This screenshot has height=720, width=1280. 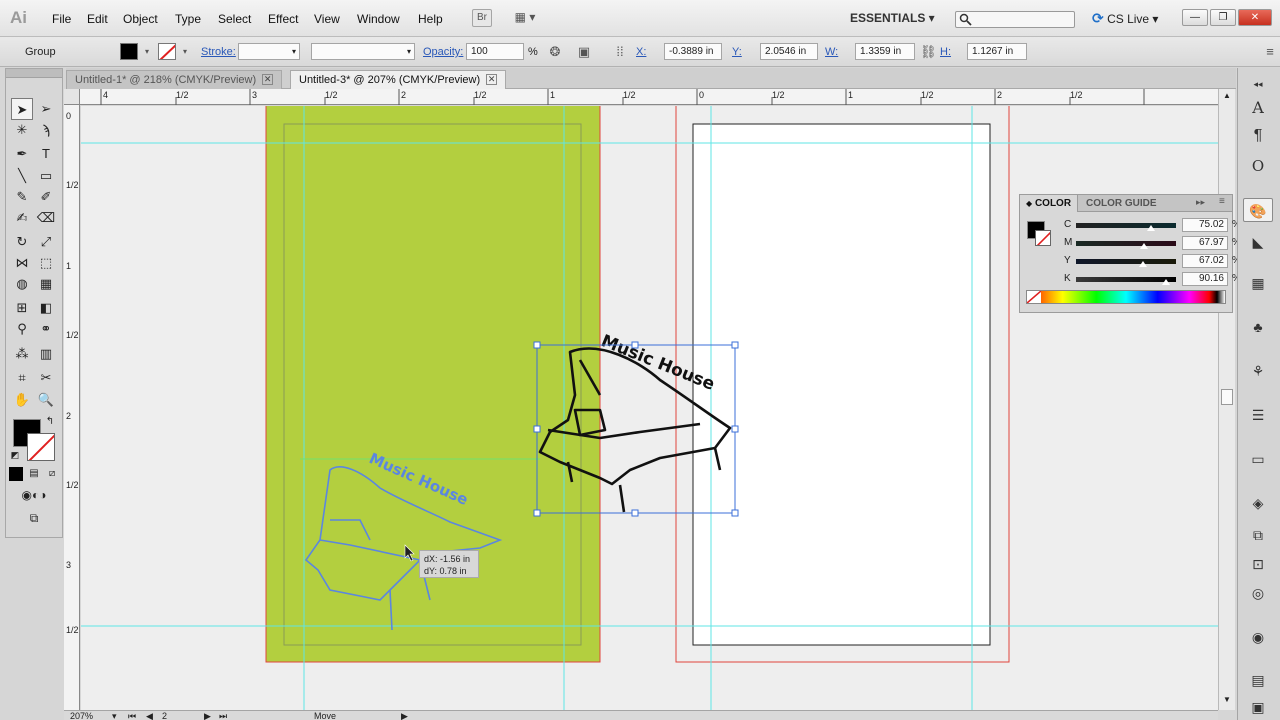 I want to click on width-tool-icon: ⋈, so click(x=22, y=263).